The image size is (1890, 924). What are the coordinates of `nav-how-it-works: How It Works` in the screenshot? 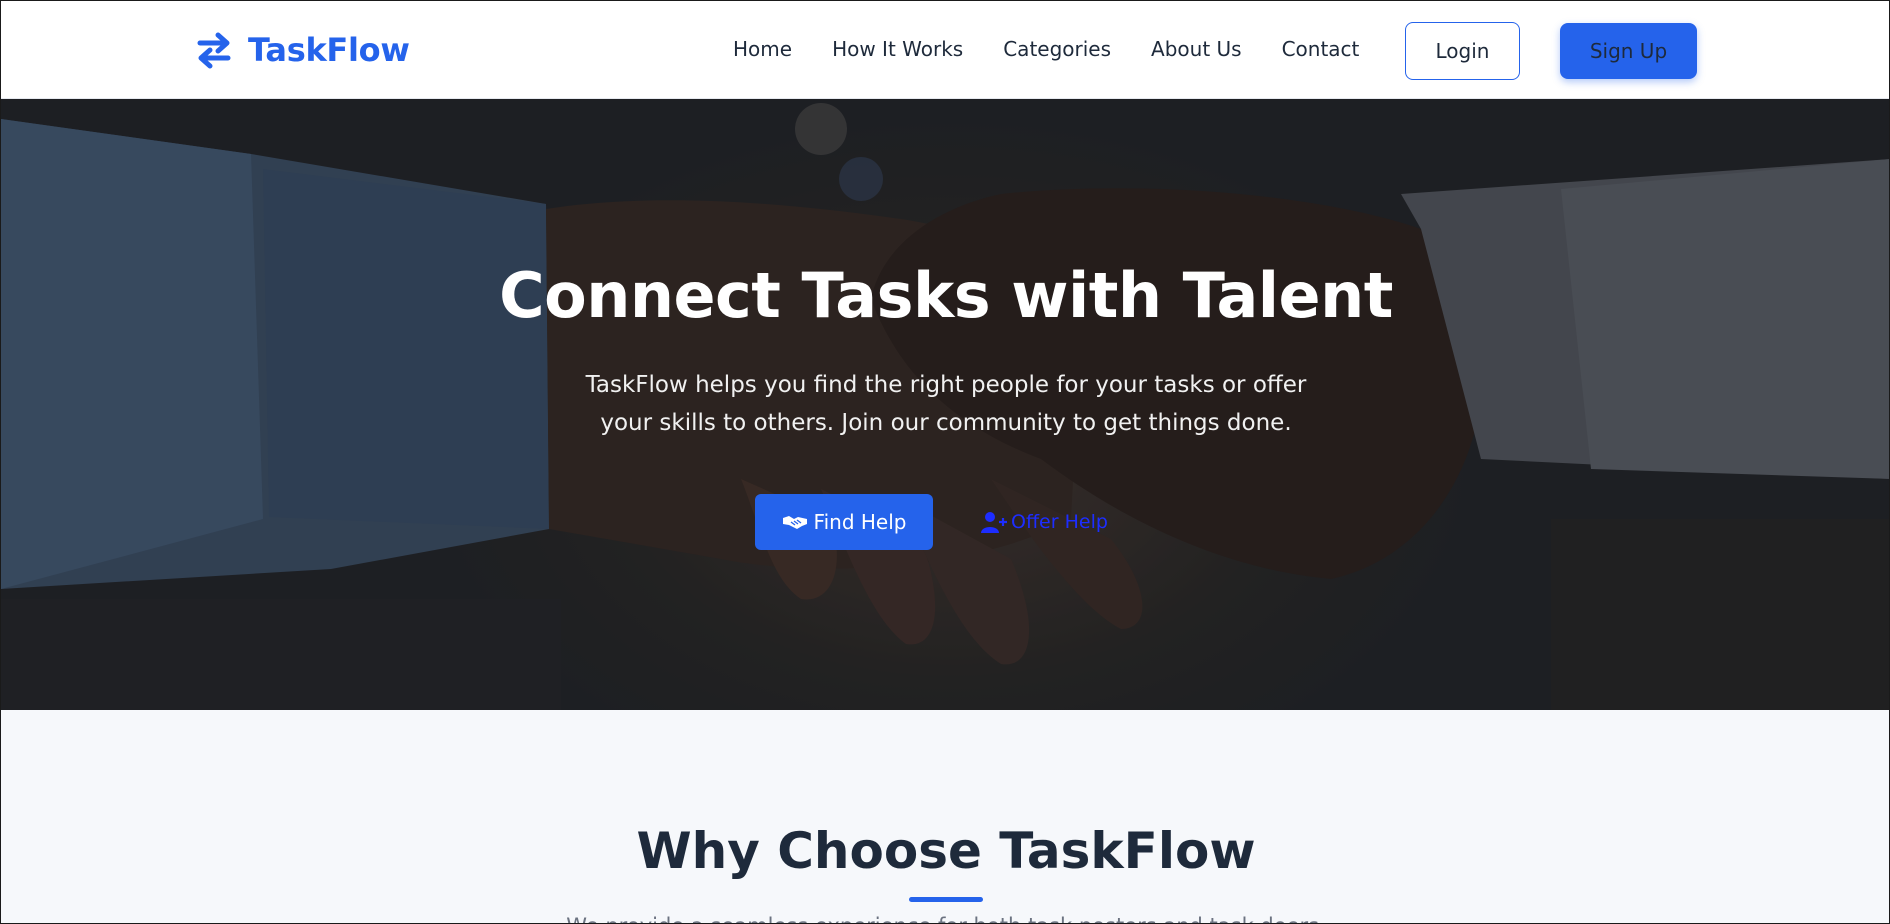 It's located at (897, 49).